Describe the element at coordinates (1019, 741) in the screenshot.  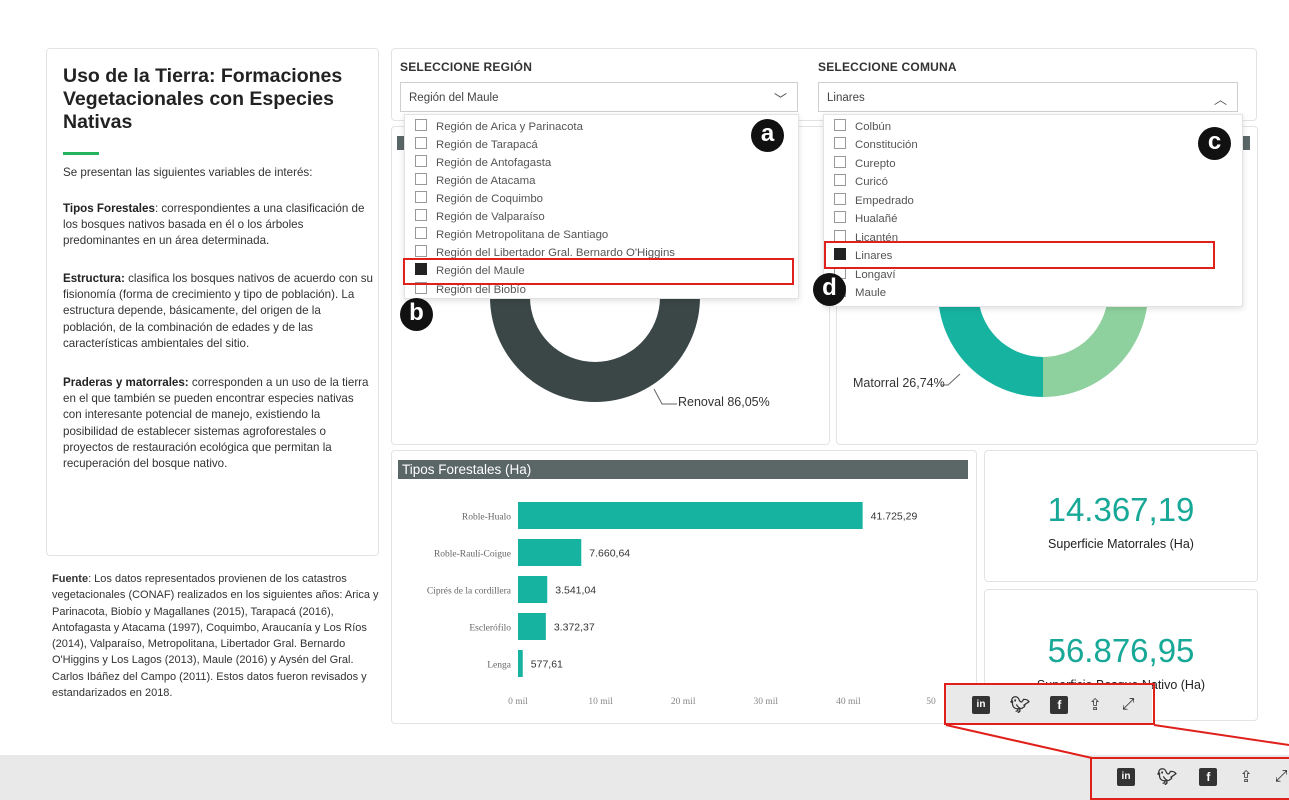
I see `connector-line-left` at that location.